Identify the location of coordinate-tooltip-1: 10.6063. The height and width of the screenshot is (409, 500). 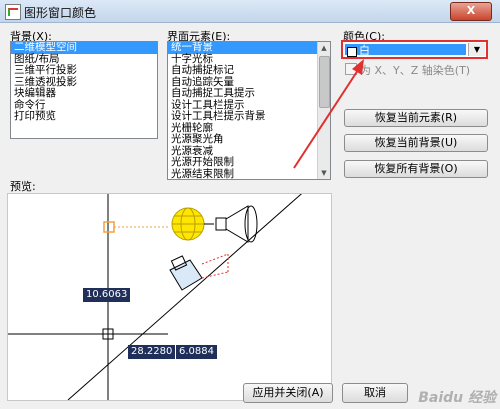
(107, 295).